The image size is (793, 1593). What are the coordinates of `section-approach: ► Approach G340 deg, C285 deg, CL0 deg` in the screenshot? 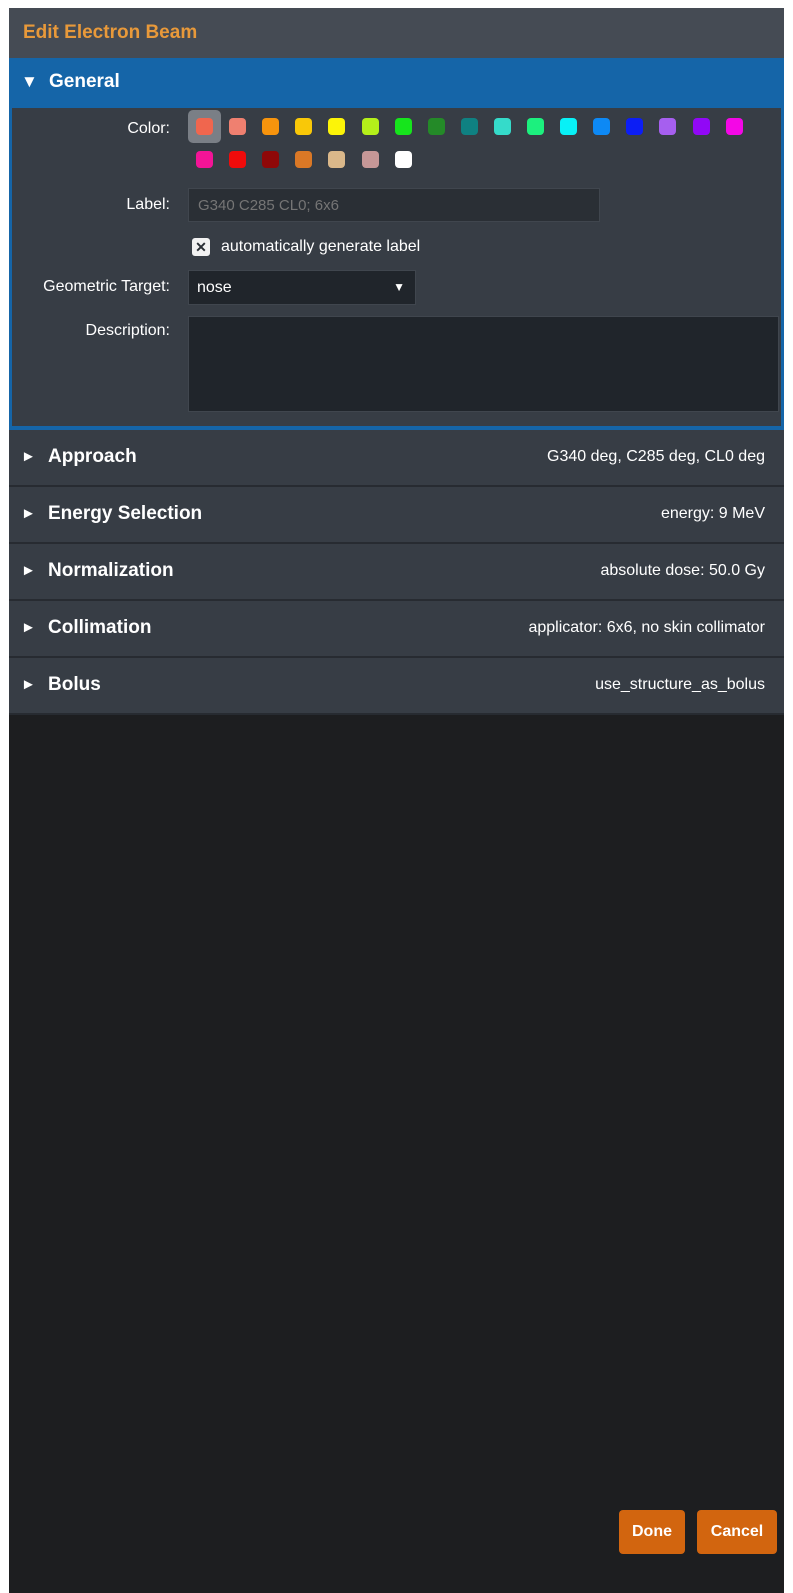 It's located at (396, 458).